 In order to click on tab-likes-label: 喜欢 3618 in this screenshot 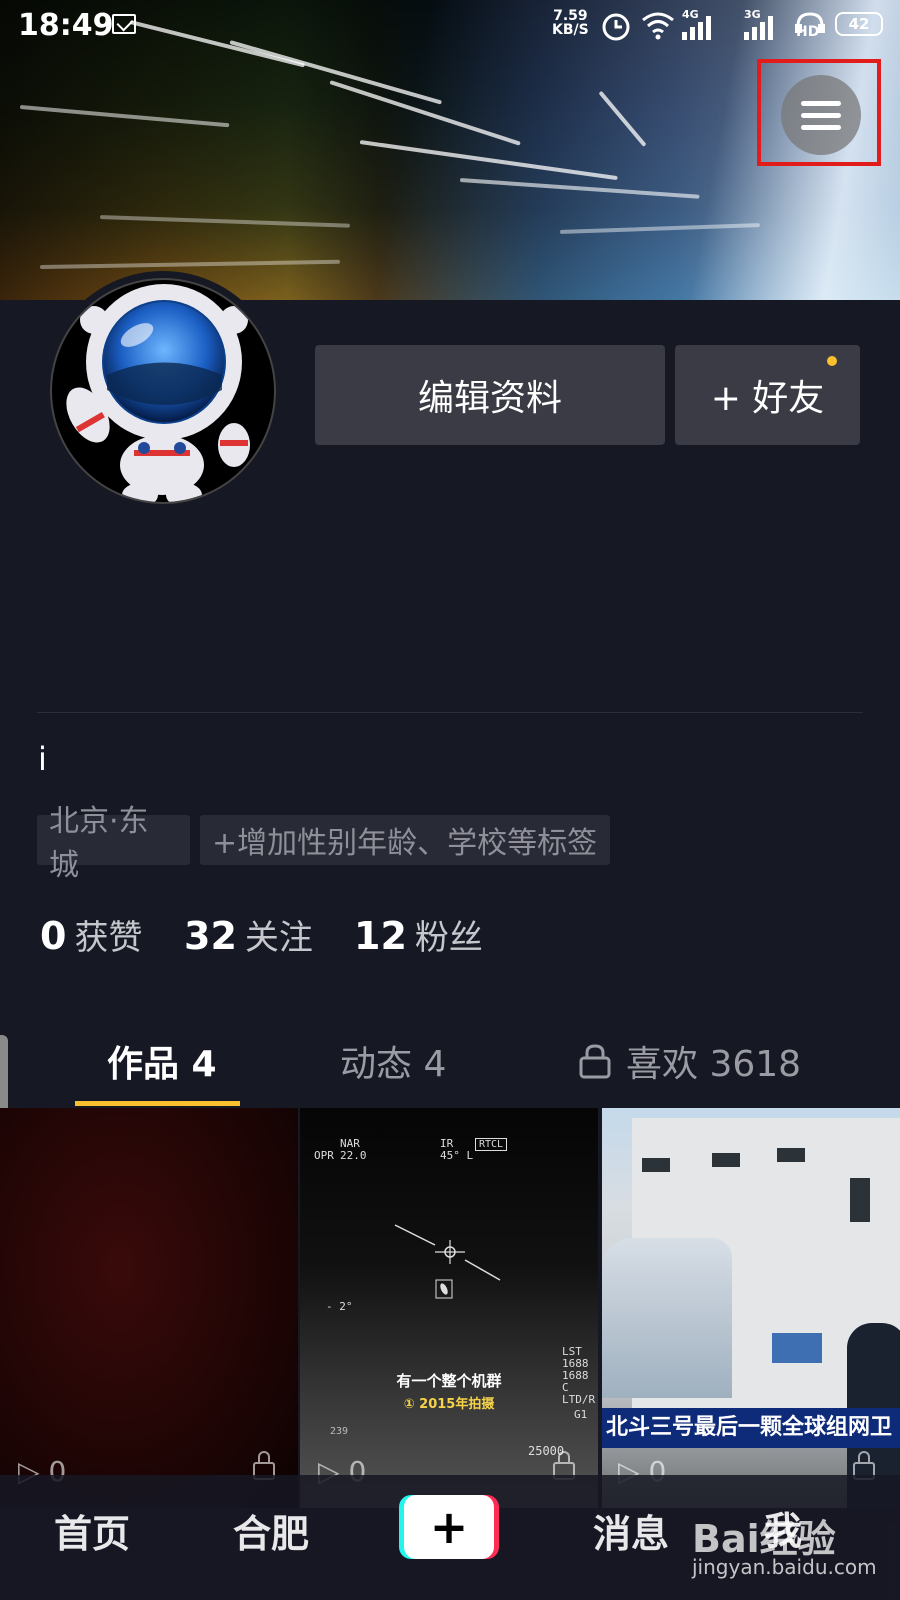, I will do `click(714, 1064)`.